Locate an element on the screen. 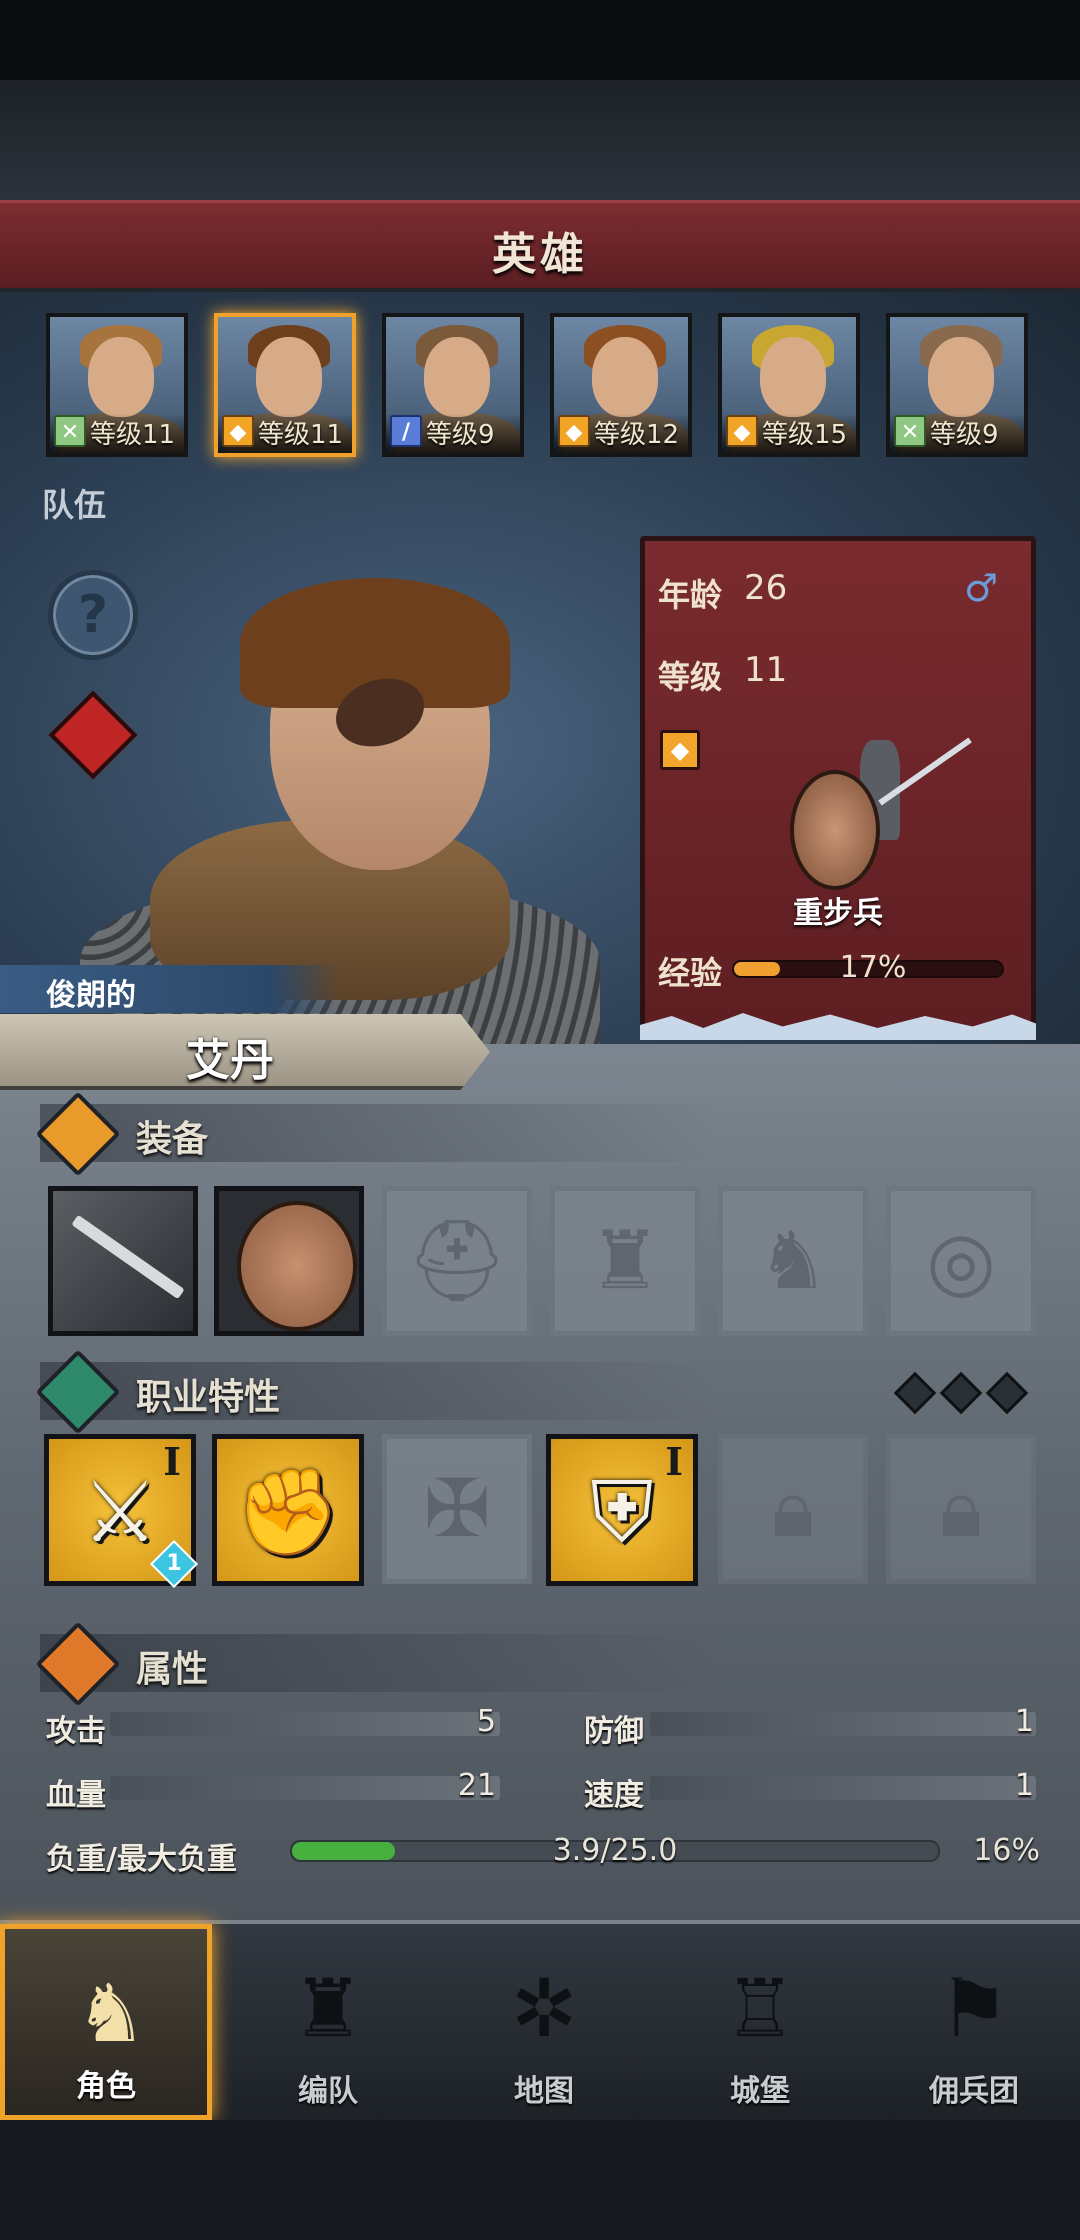 The width and height of the screenshot is (1080, 2240). armor-icon: ♜ is located at coordinates (625, 1260).